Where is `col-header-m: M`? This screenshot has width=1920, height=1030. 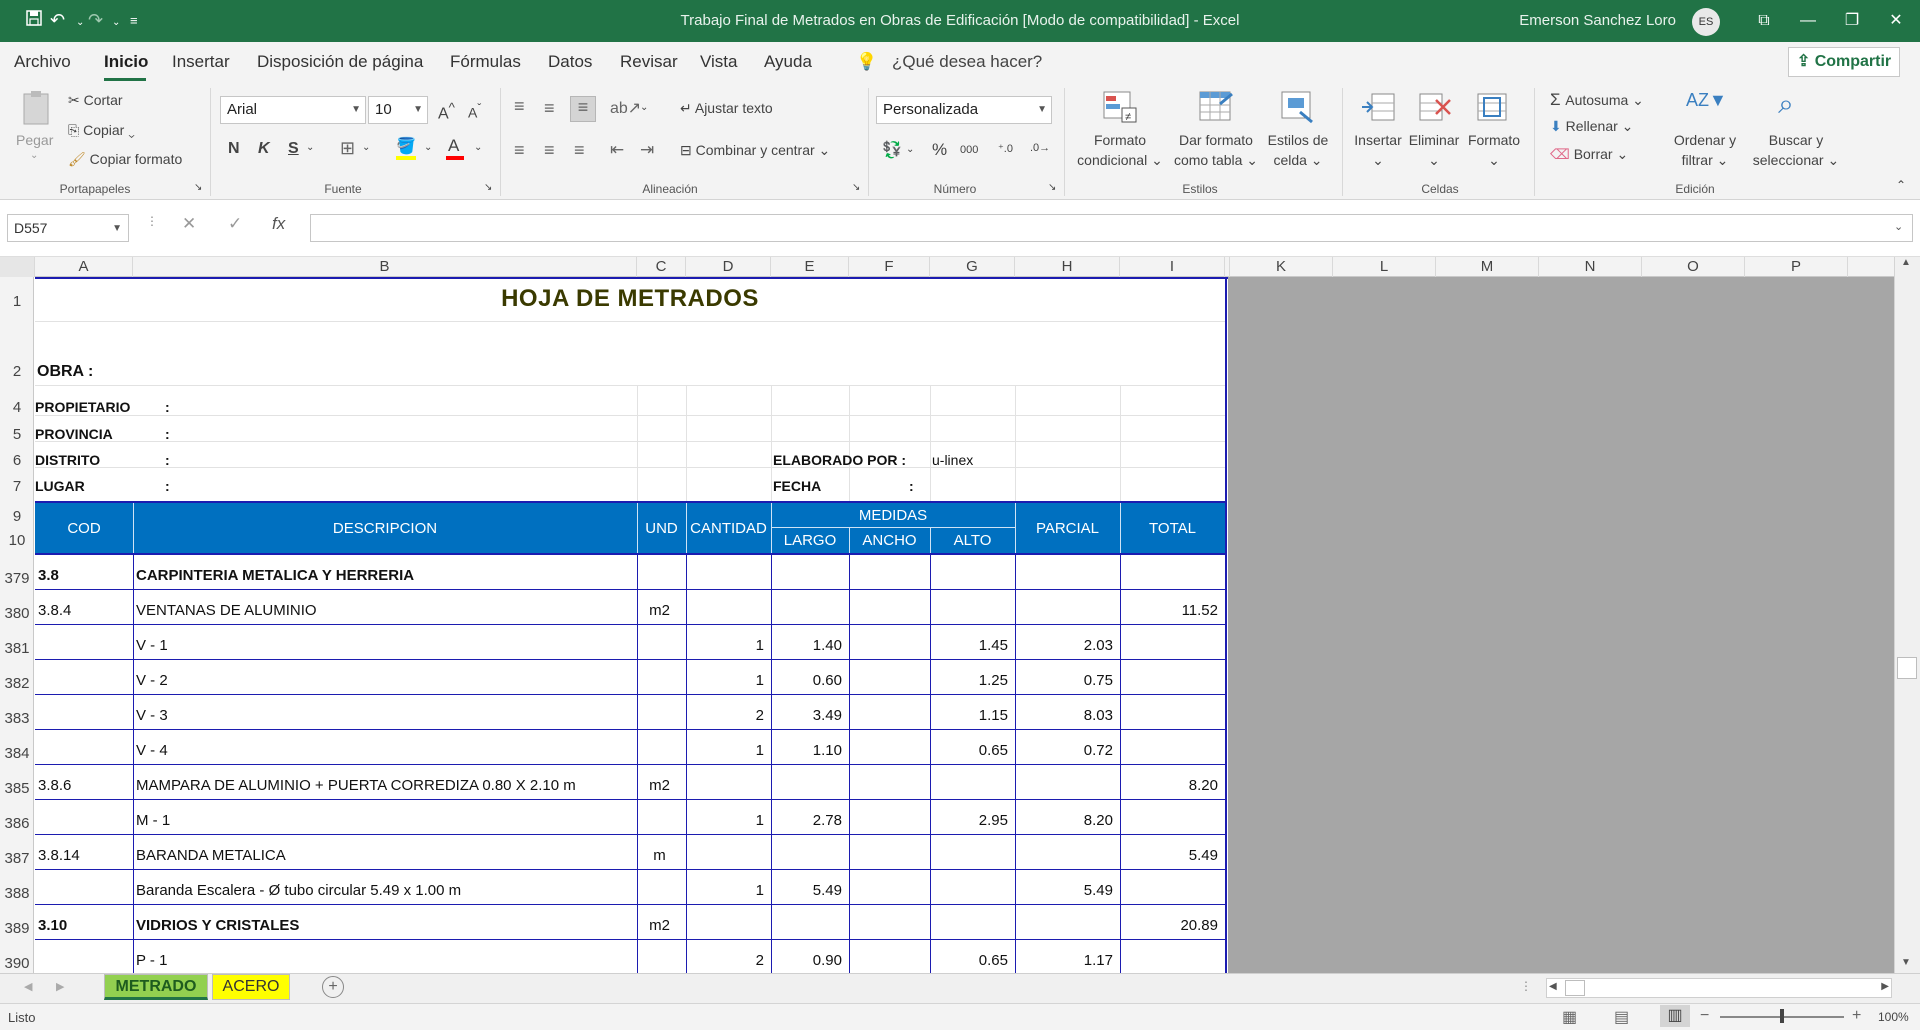 col-header-m: M is located at coordinates (1487, 267).